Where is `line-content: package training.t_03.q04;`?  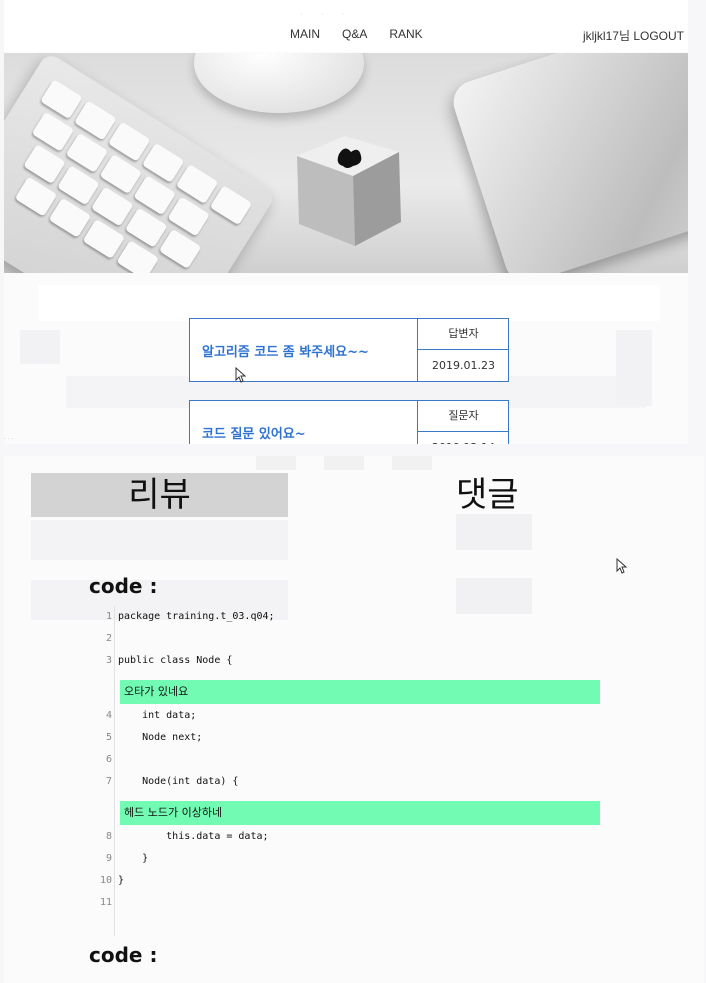 line-content: package training.t_03.q04; is located at coordinates (196, 616).